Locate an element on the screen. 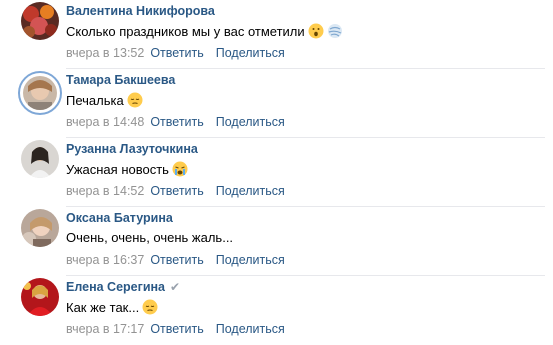  author-name: Оксана Батурина is located at coordinates (119, 218).